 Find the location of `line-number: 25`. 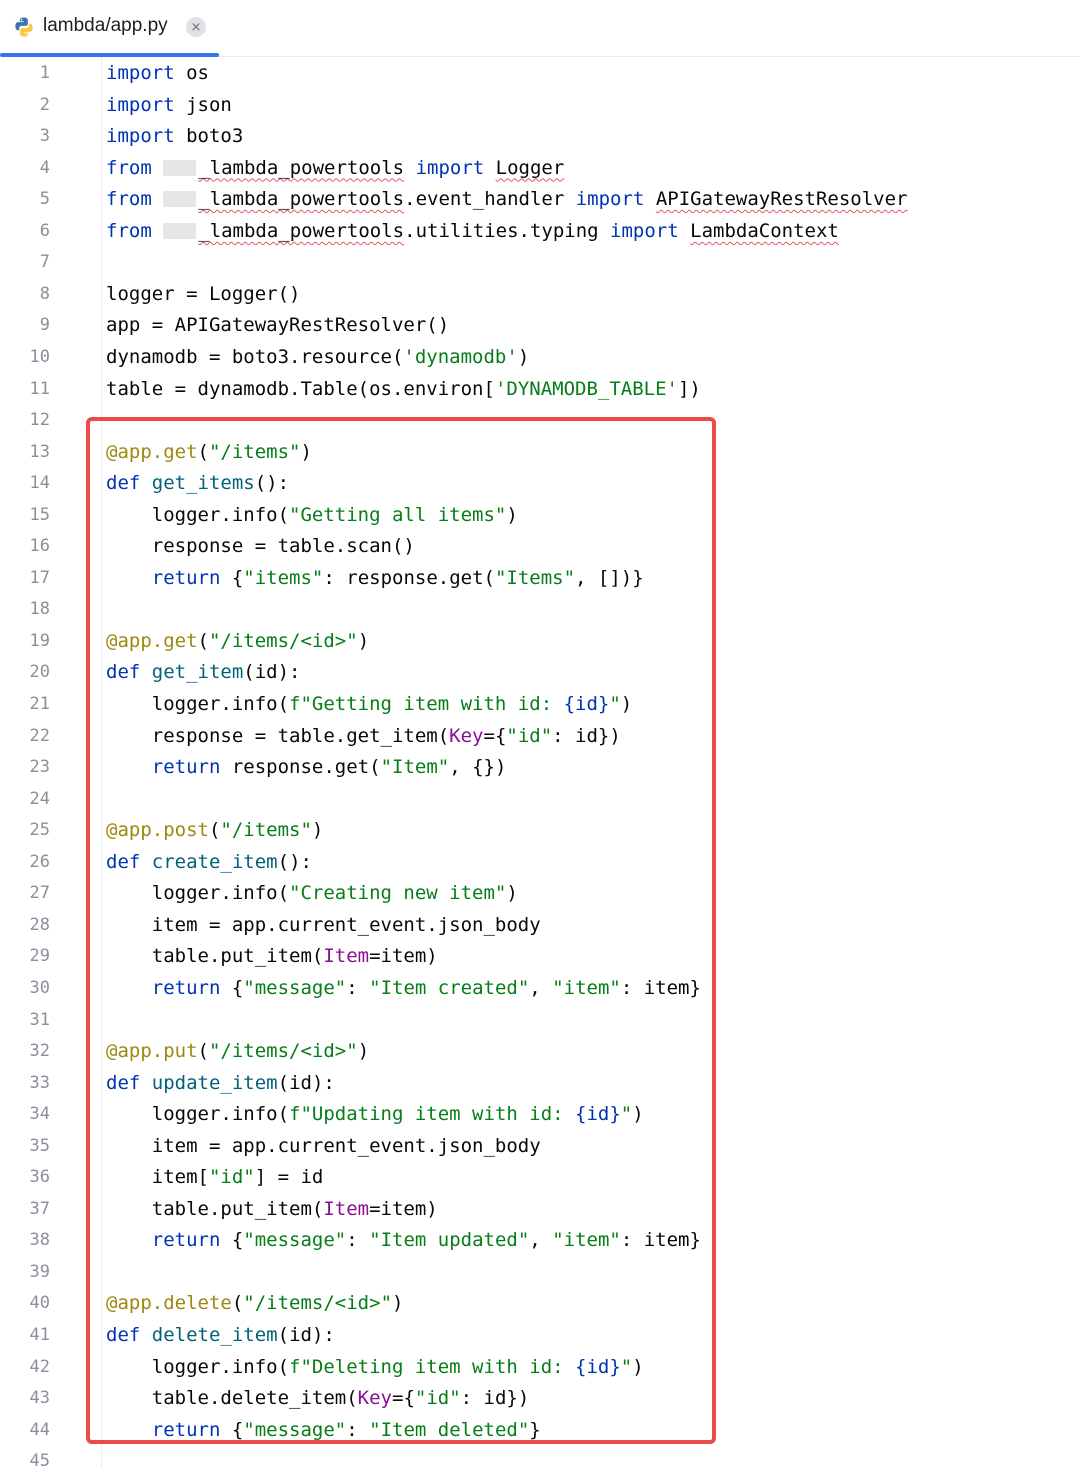

line-number: 25 is located at coordinates (39, 830).